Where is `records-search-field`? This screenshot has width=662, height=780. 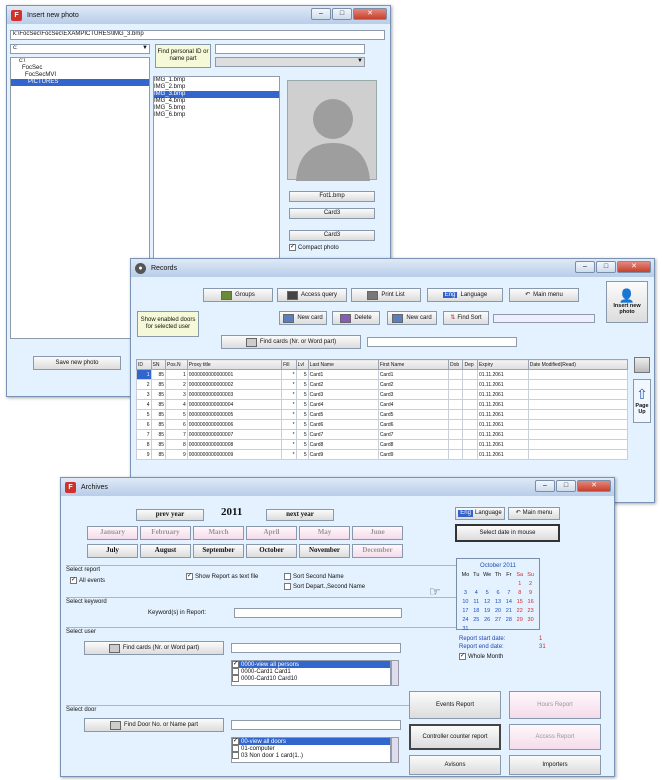
records-search-field is located at coordinates (544, 318).